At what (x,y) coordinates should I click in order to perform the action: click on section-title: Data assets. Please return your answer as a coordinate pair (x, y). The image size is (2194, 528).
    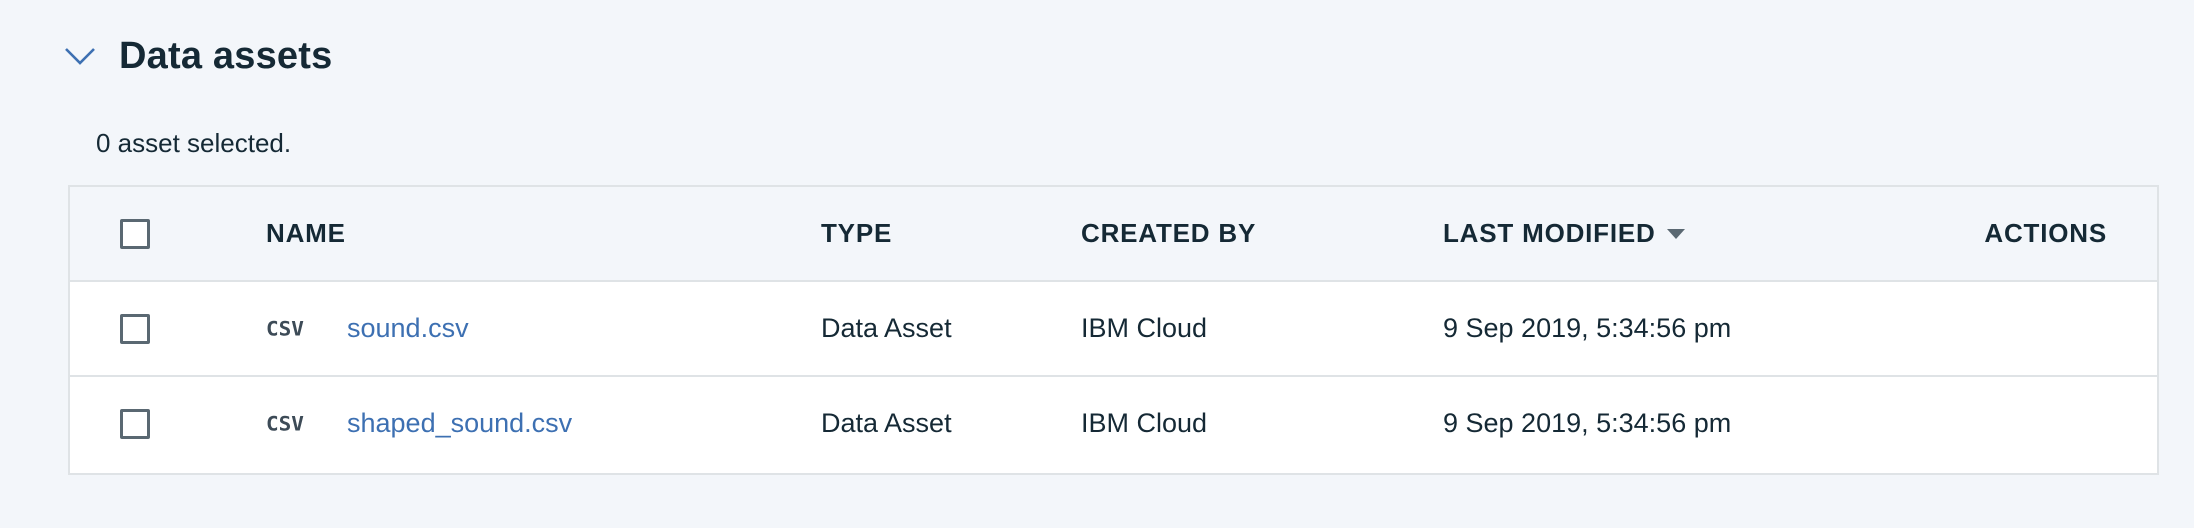
    Looking at the image, I should click on (226, 55).